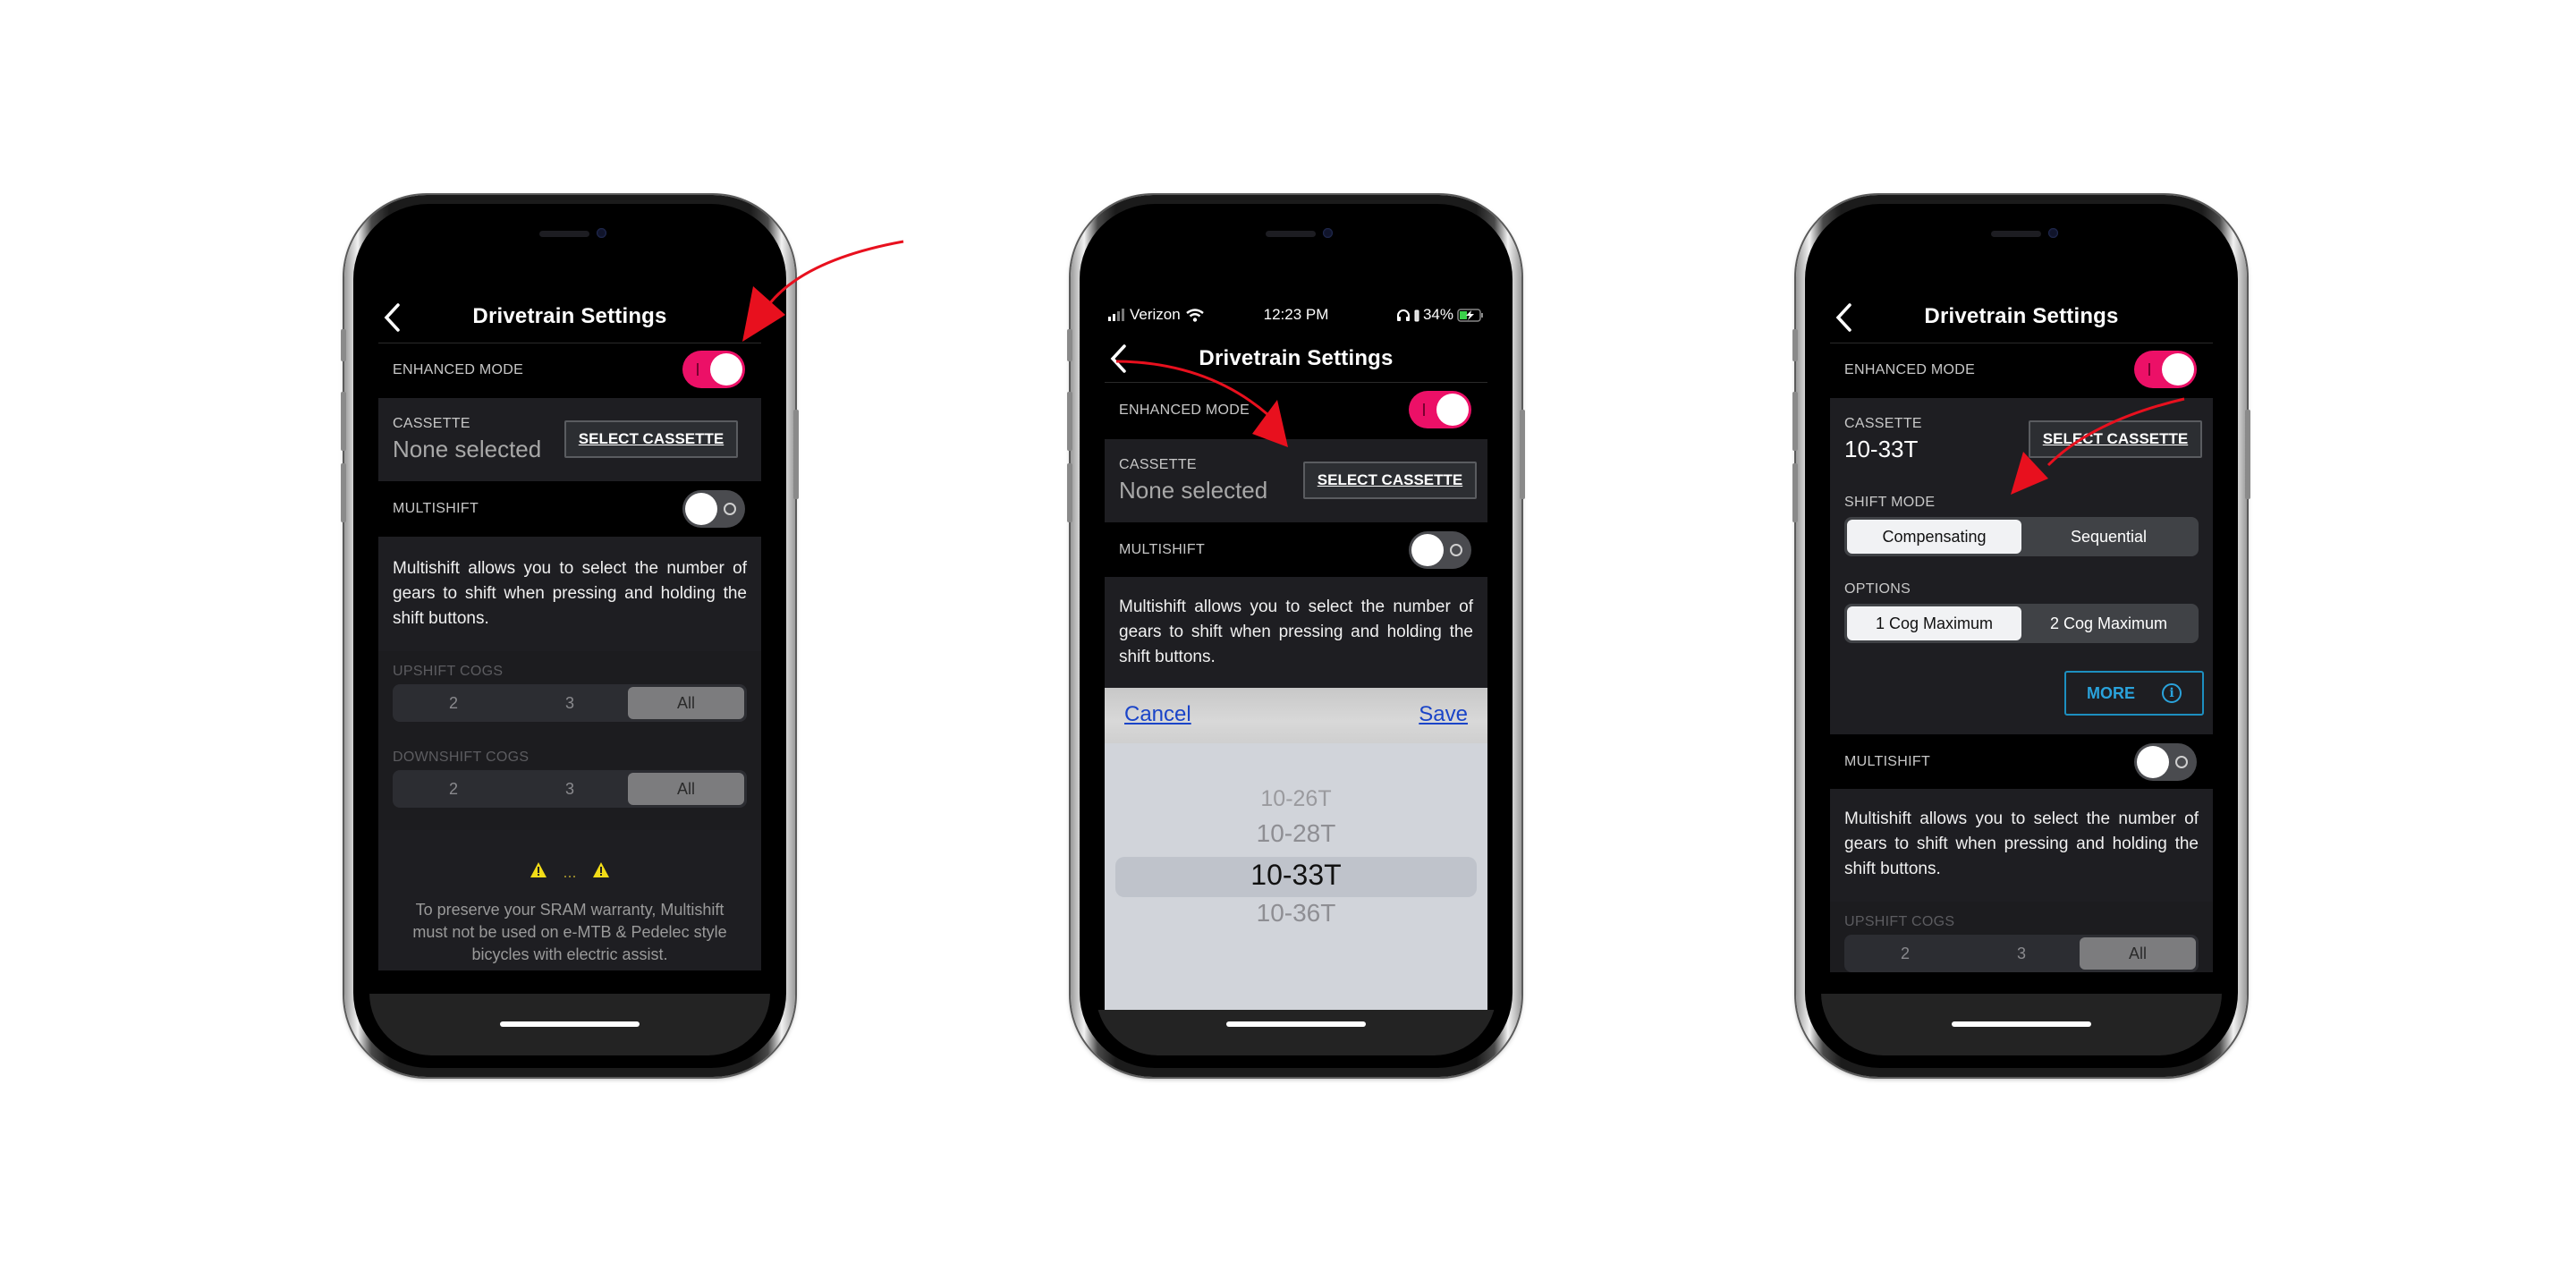 The width and height of the screenshot is (2576, 1288). What do you see at coordinates (1296, 849) in the screenshot?
I see `cassette-picker-sheet: Cancel Save 10-26T 10-28T 10-33T 10-36T` at bounding box center [1296, 849].